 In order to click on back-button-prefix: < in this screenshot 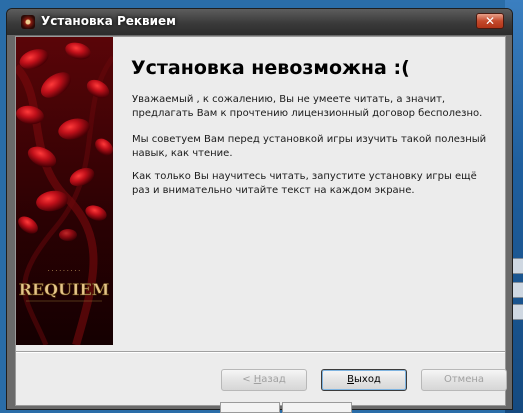, I will do `click(248, 379)`.